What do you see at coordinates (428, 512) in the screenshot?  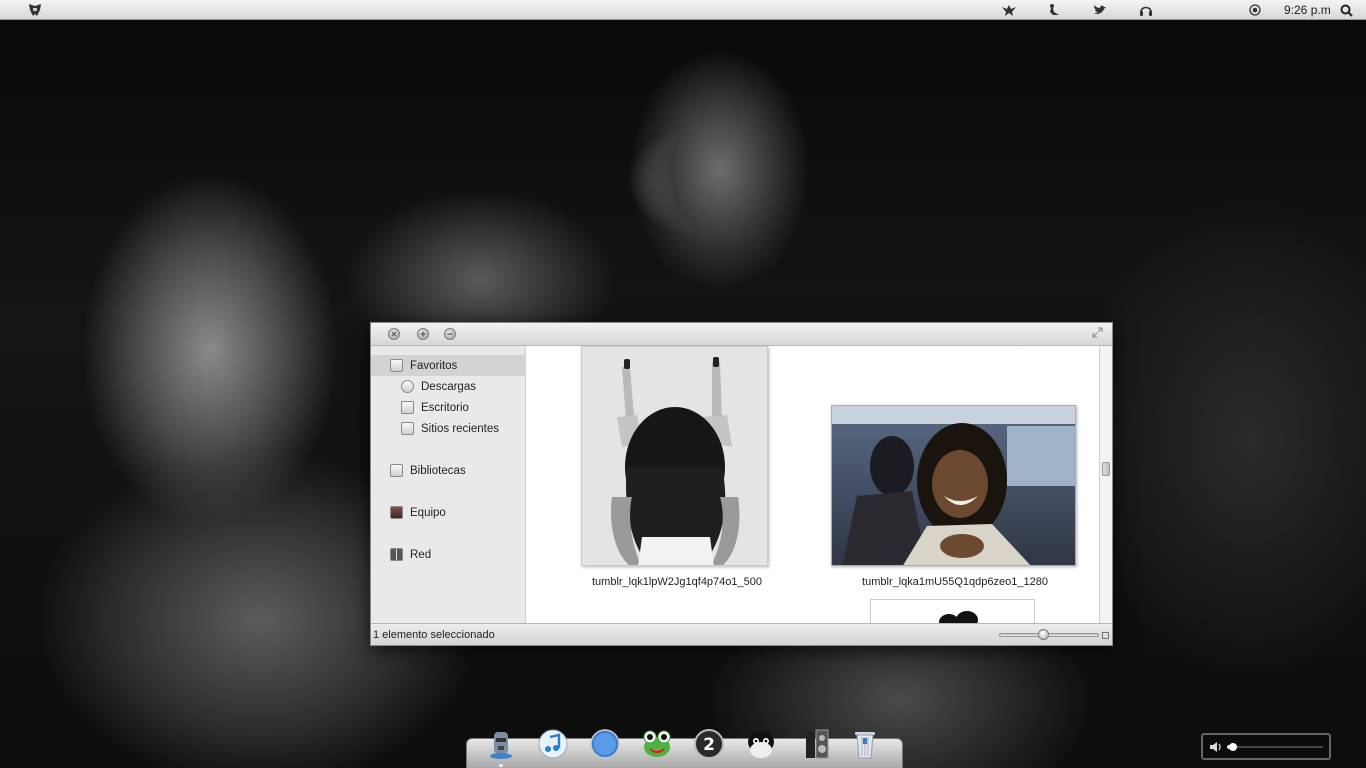 I see `sidebar-item-label: Equipo` at bounding box center [428, 512].